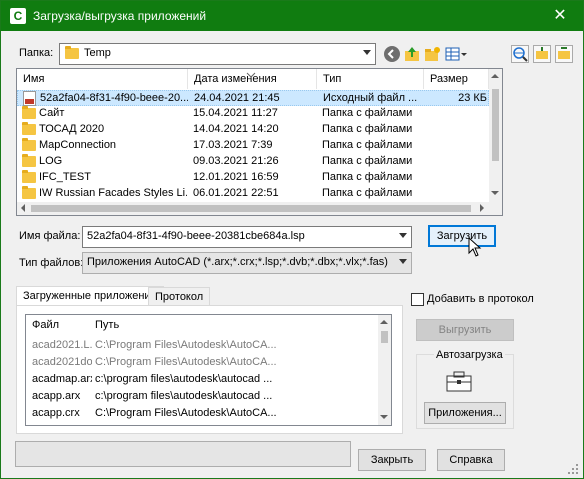 The height and width of the screenshot is (479, 584). I want to click on file-name: MapConnection, so click(78, 145).